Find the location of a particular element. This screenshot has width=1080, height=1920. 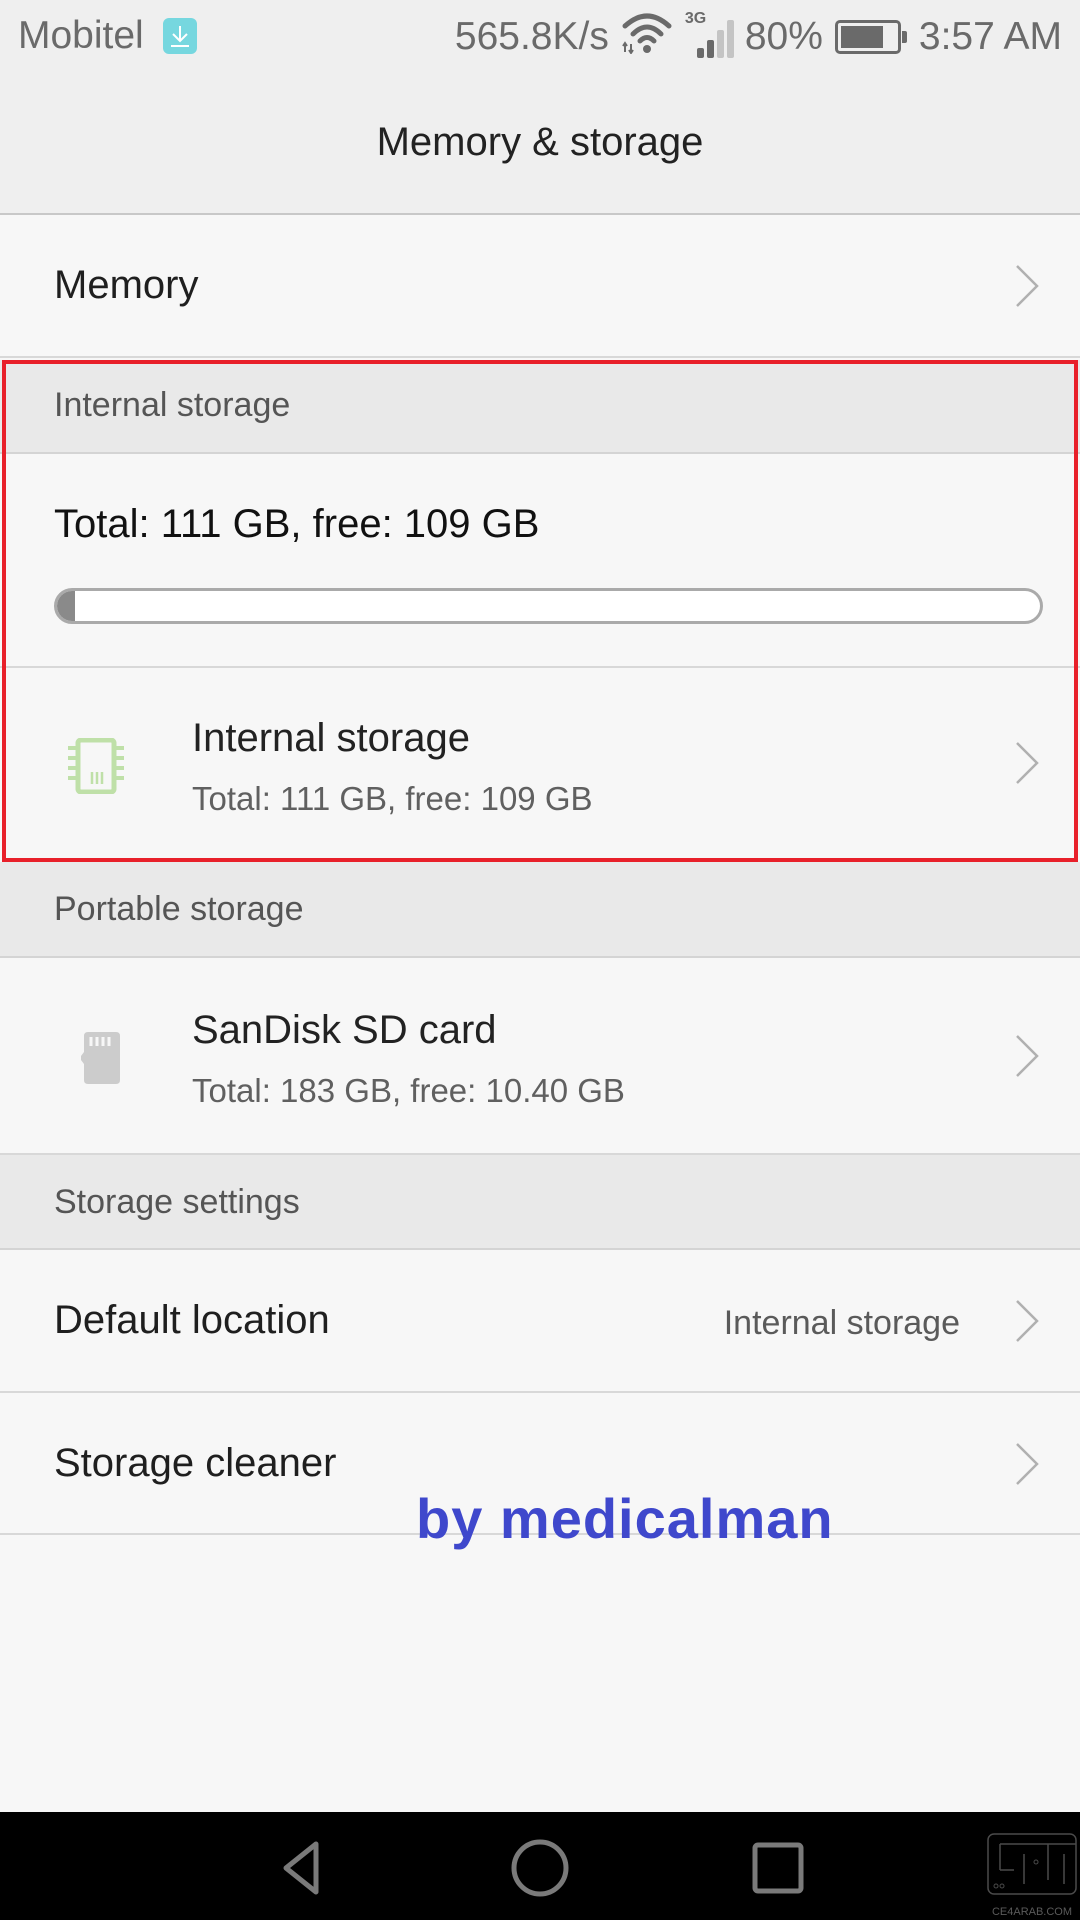

memory-row: Memory is located at coordinates (540, 286).